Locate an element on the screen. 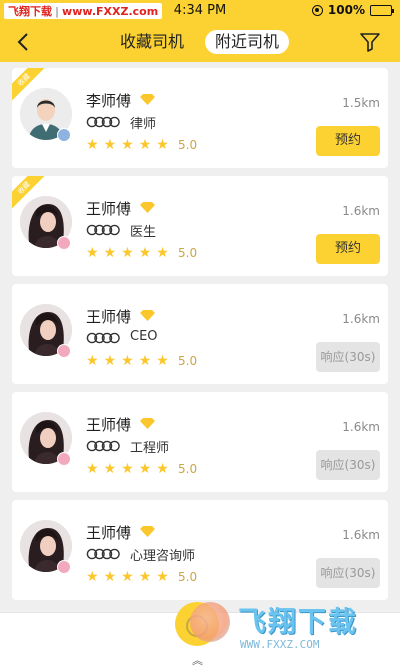 Image resolution: width=400 pixels, height=666 pixels. driver-profession: 医生 is located at coordinates (143, 232).